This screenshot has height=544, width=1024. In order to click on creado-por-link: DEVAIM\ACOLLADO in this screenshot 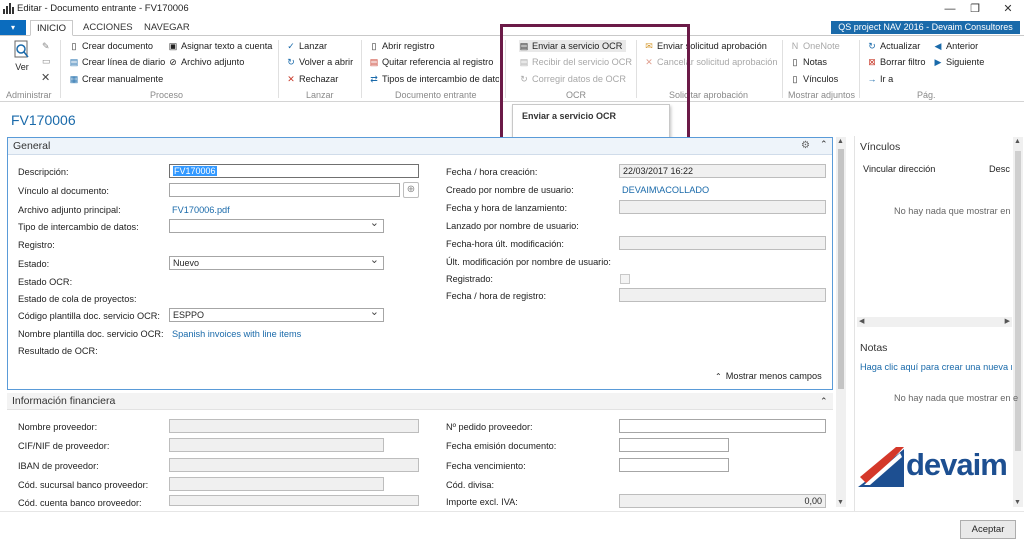, I will do `click(665, 190)`.